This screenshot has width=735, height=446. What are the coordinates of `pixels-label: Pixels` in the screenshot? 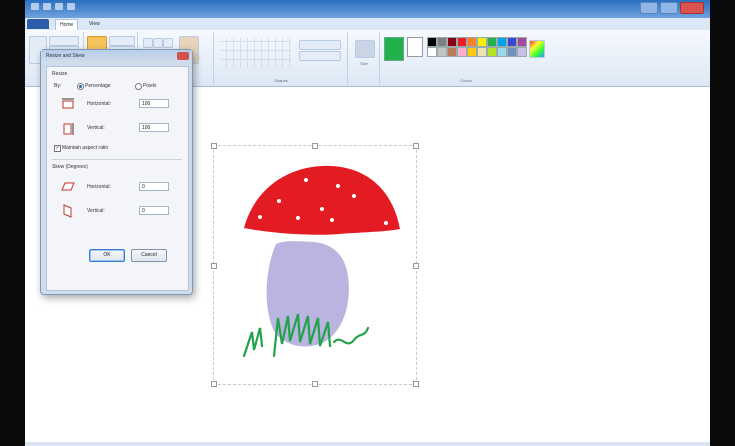 It's located at (150, 86).